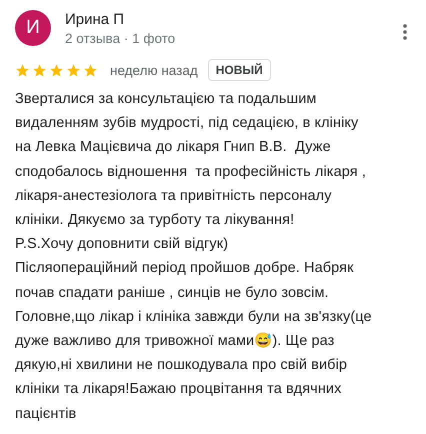 The width and height of the screenshot is (426, 434). Describe the element at coordinates (120, 38) in the screenshot. I see `author-meta: 2 отзыва · 1 фото` at that location.